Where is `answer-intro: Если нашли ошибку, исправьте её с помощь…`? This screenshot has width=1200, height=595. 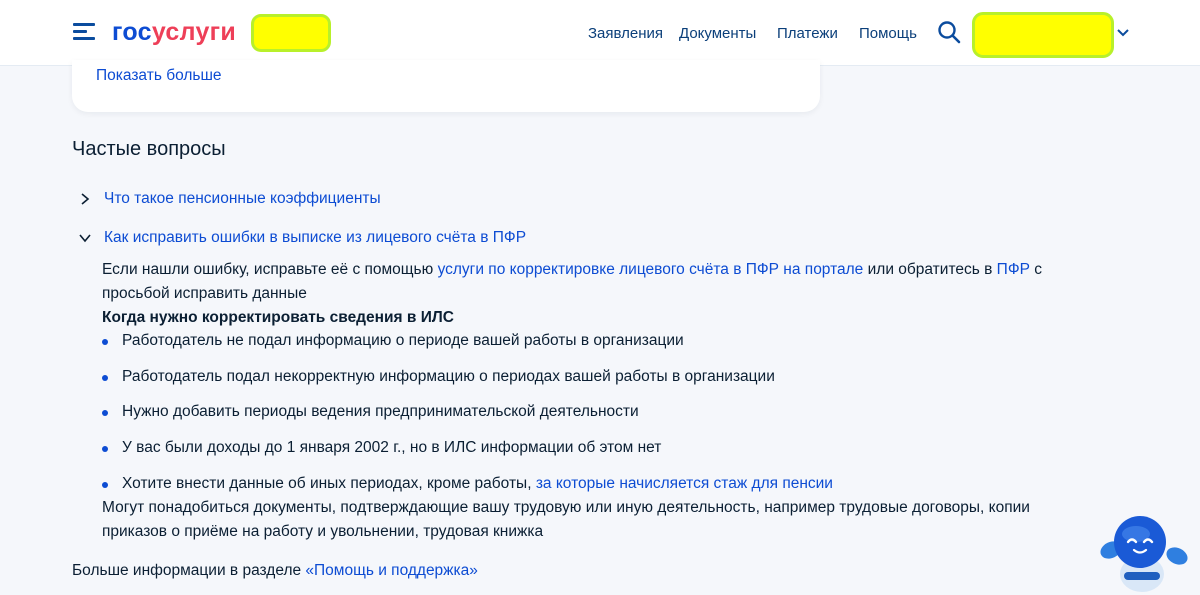
answer-intro: Если нашли ошибку, исправьте её с помощь… is located at coordinates (587, 282).